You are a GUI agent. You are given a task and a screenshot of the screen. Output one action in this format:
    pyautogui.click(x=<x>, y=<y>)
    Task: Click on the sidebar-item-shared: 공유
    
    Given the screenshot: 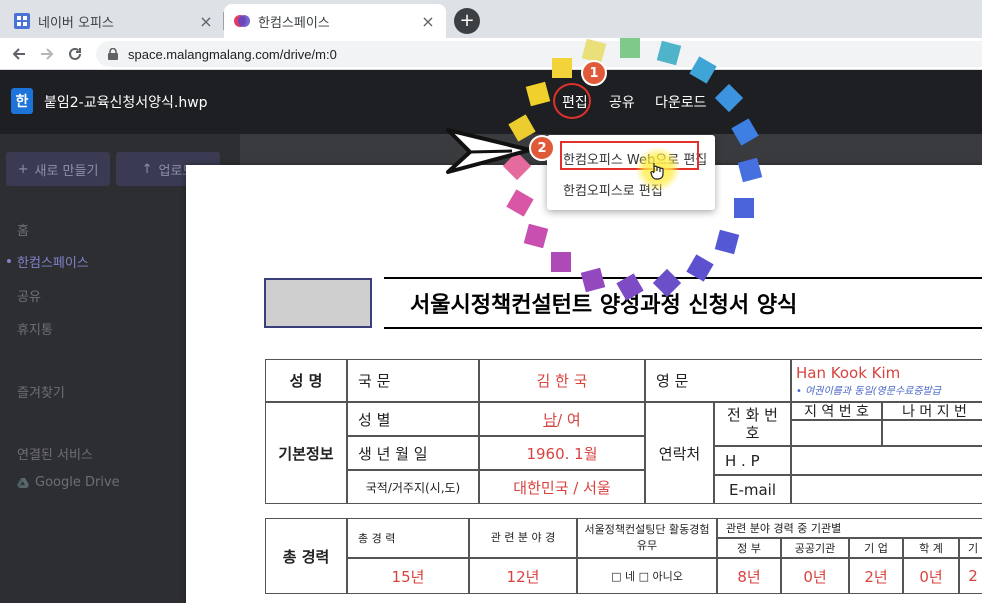 What is the action you would take?
    pyautogui.click(x=29, y=295)
    